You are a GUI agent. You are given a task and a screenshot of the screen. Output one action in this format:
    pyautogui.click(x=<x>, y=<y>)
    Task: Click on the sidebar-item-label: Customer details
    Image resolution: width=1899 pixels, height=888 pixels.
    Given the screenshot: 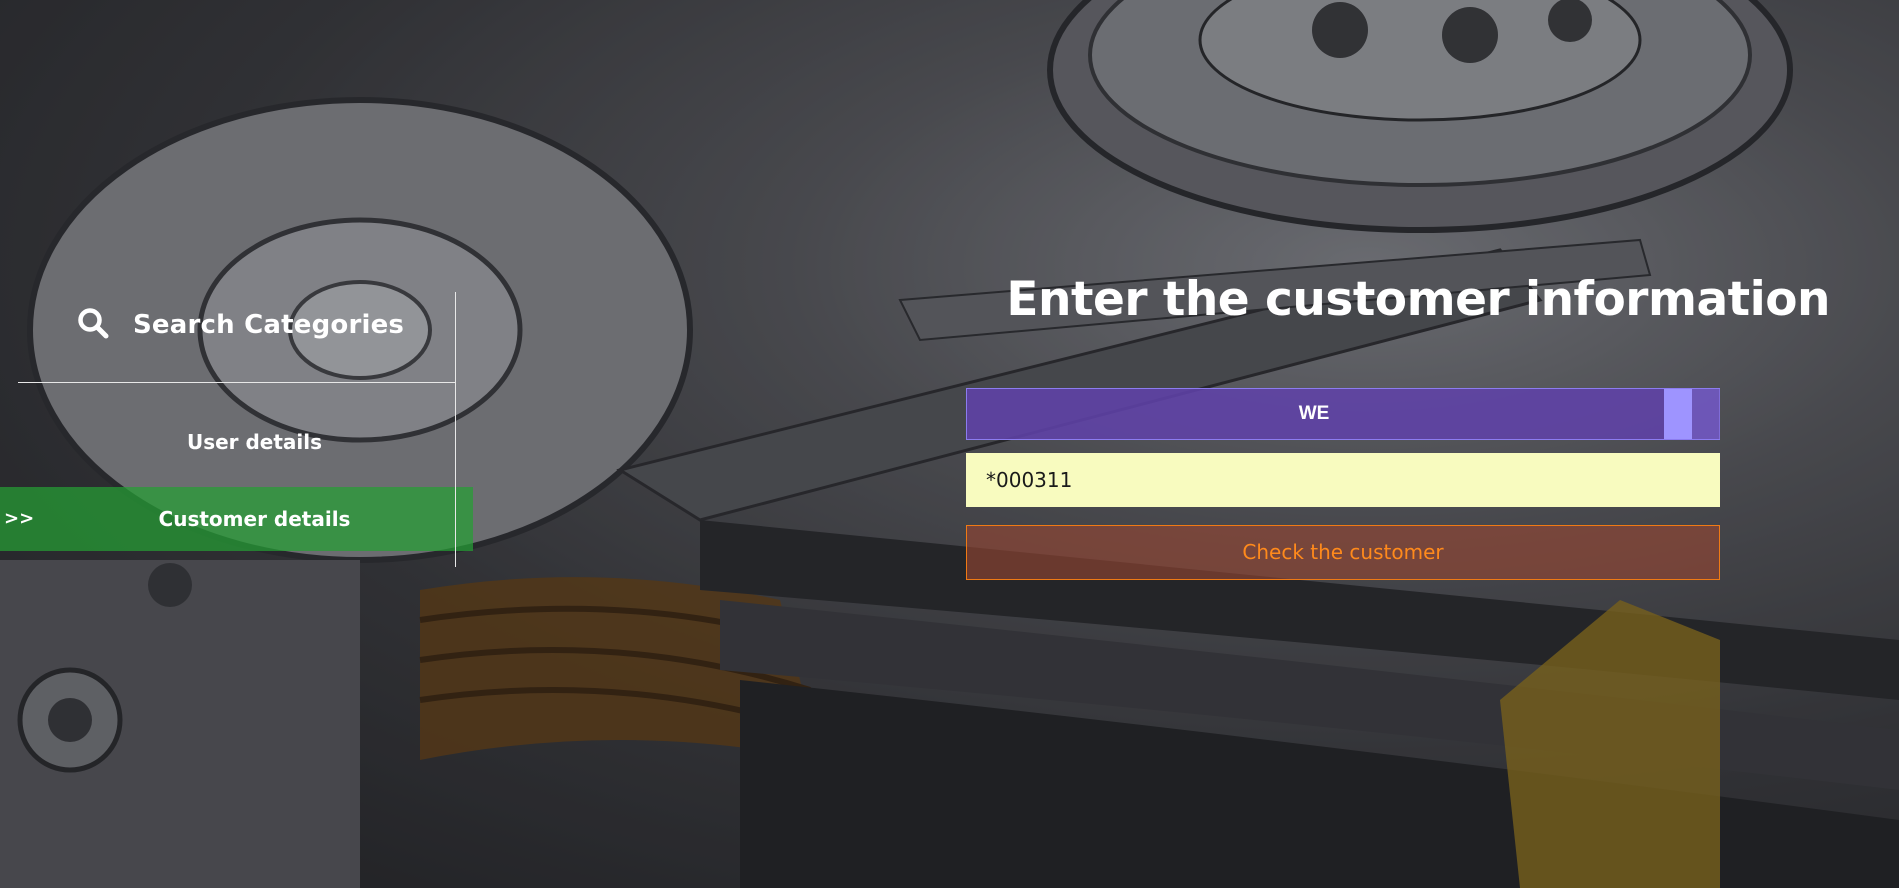 What is the action you would take?
    pyautogui.click(x=254, y=519)
    